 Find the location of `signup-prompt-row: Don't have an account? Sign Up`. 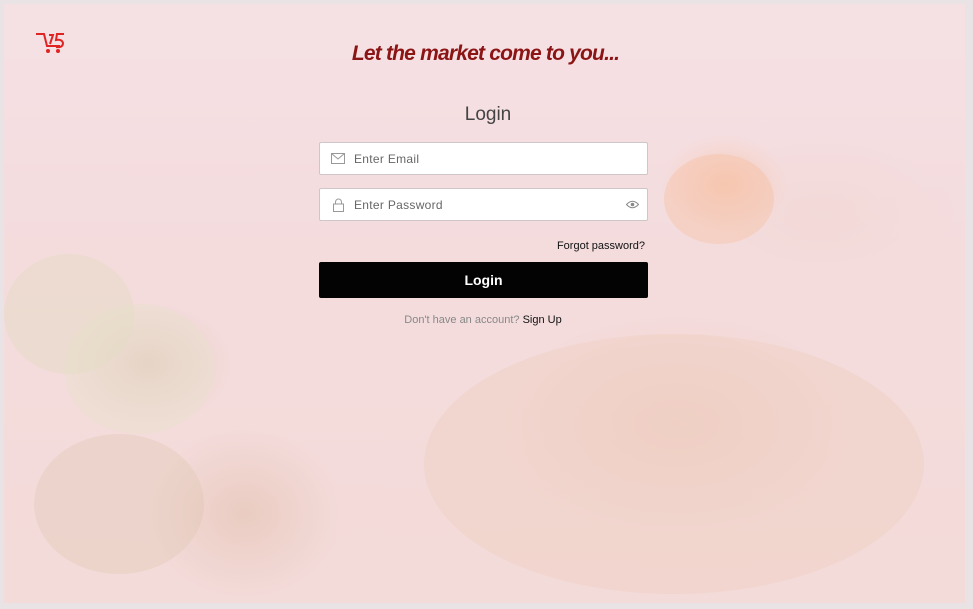

signup-prompt-row: Don't have an account? Sign Up is located at coordinates (483, 320).